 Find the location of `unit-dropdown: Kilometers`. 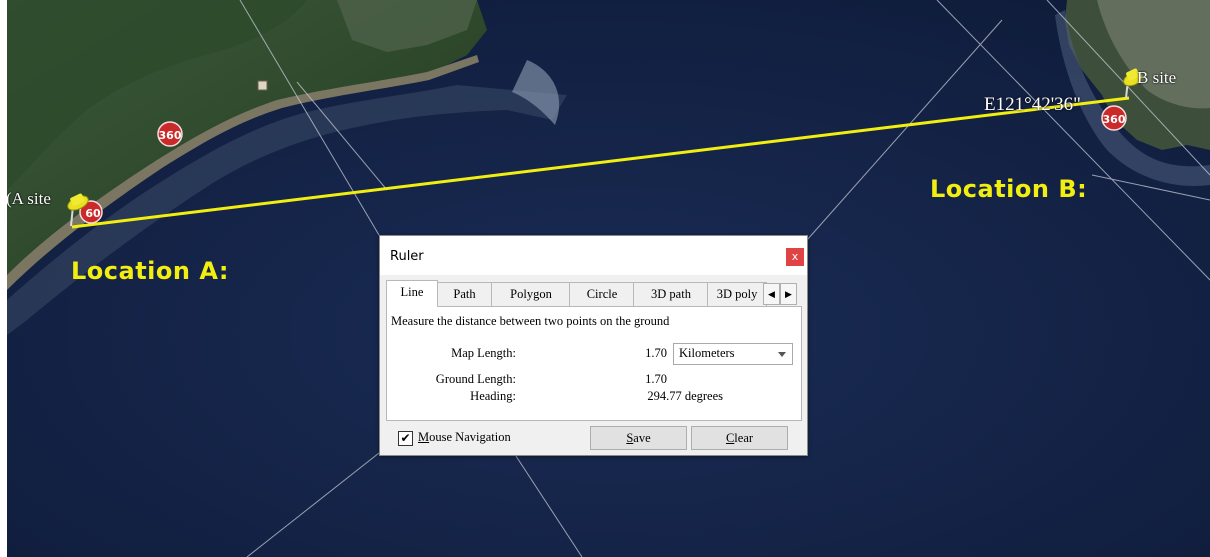

unit-dropdown: Kilometers is located at coordinates (733, 354).